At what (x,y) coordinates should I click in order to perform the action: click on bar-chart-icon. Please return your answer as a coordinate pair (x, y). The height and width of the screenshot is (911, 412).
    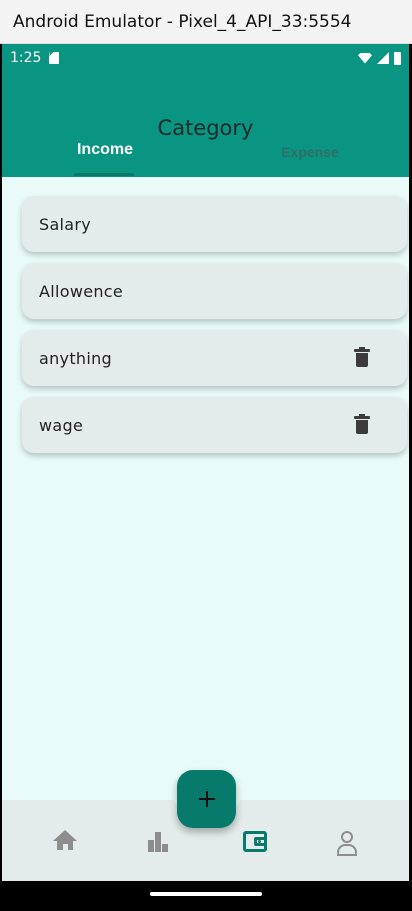
    Looking at the image, I should click on (159, 843).